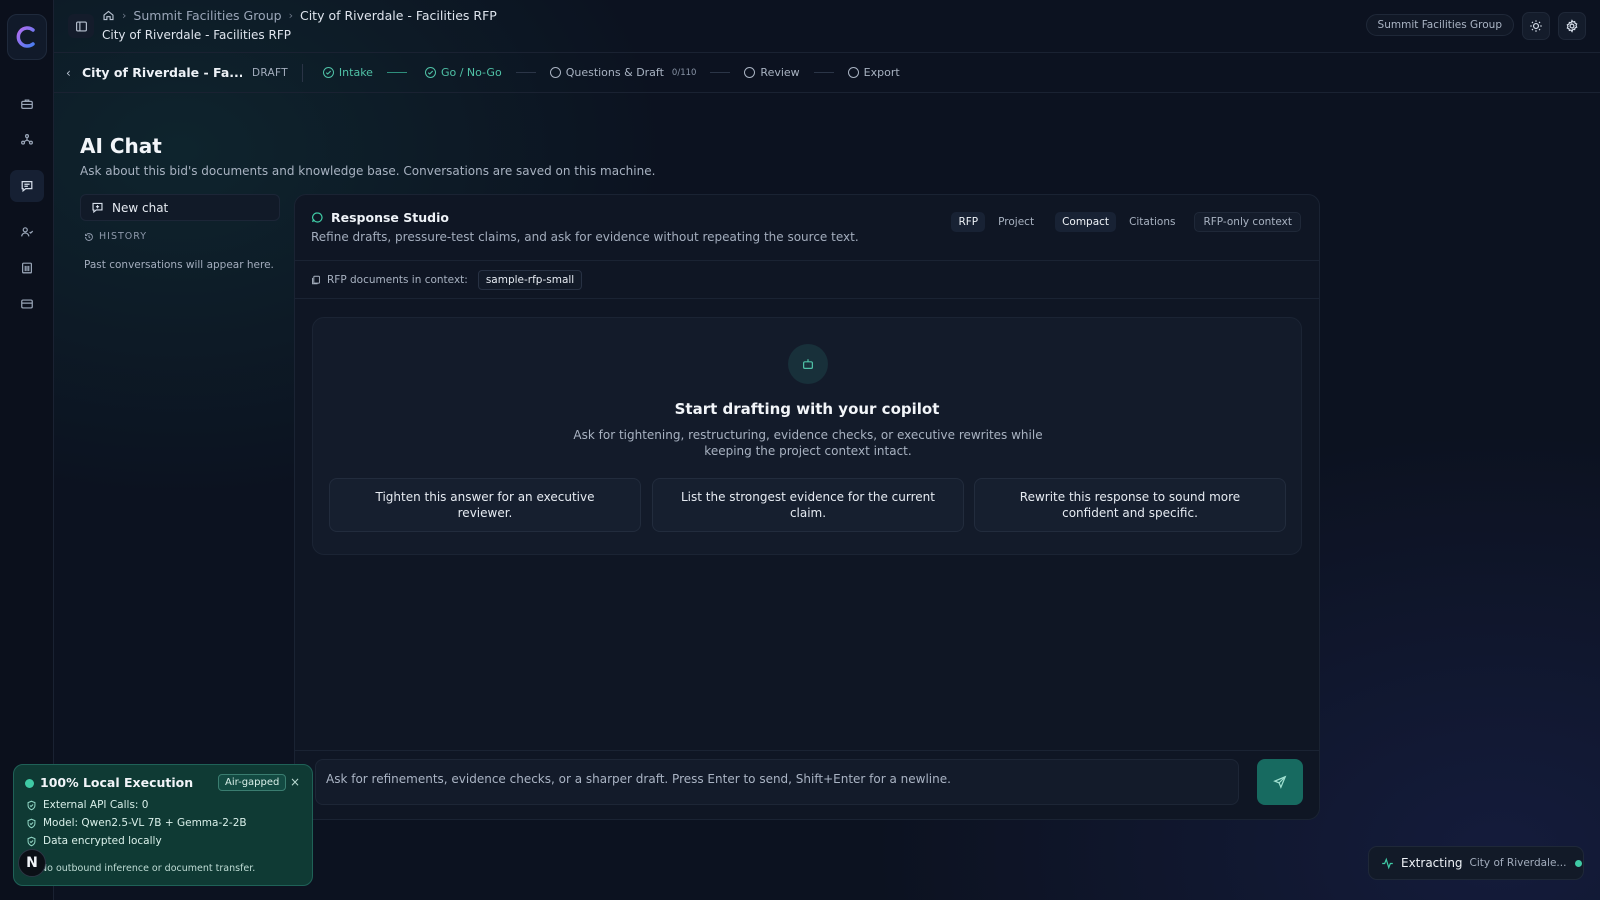 The width and height of the screenshot is (1600, 900). I want to click on history-heading-label: HISTORY, so click(123, 236).